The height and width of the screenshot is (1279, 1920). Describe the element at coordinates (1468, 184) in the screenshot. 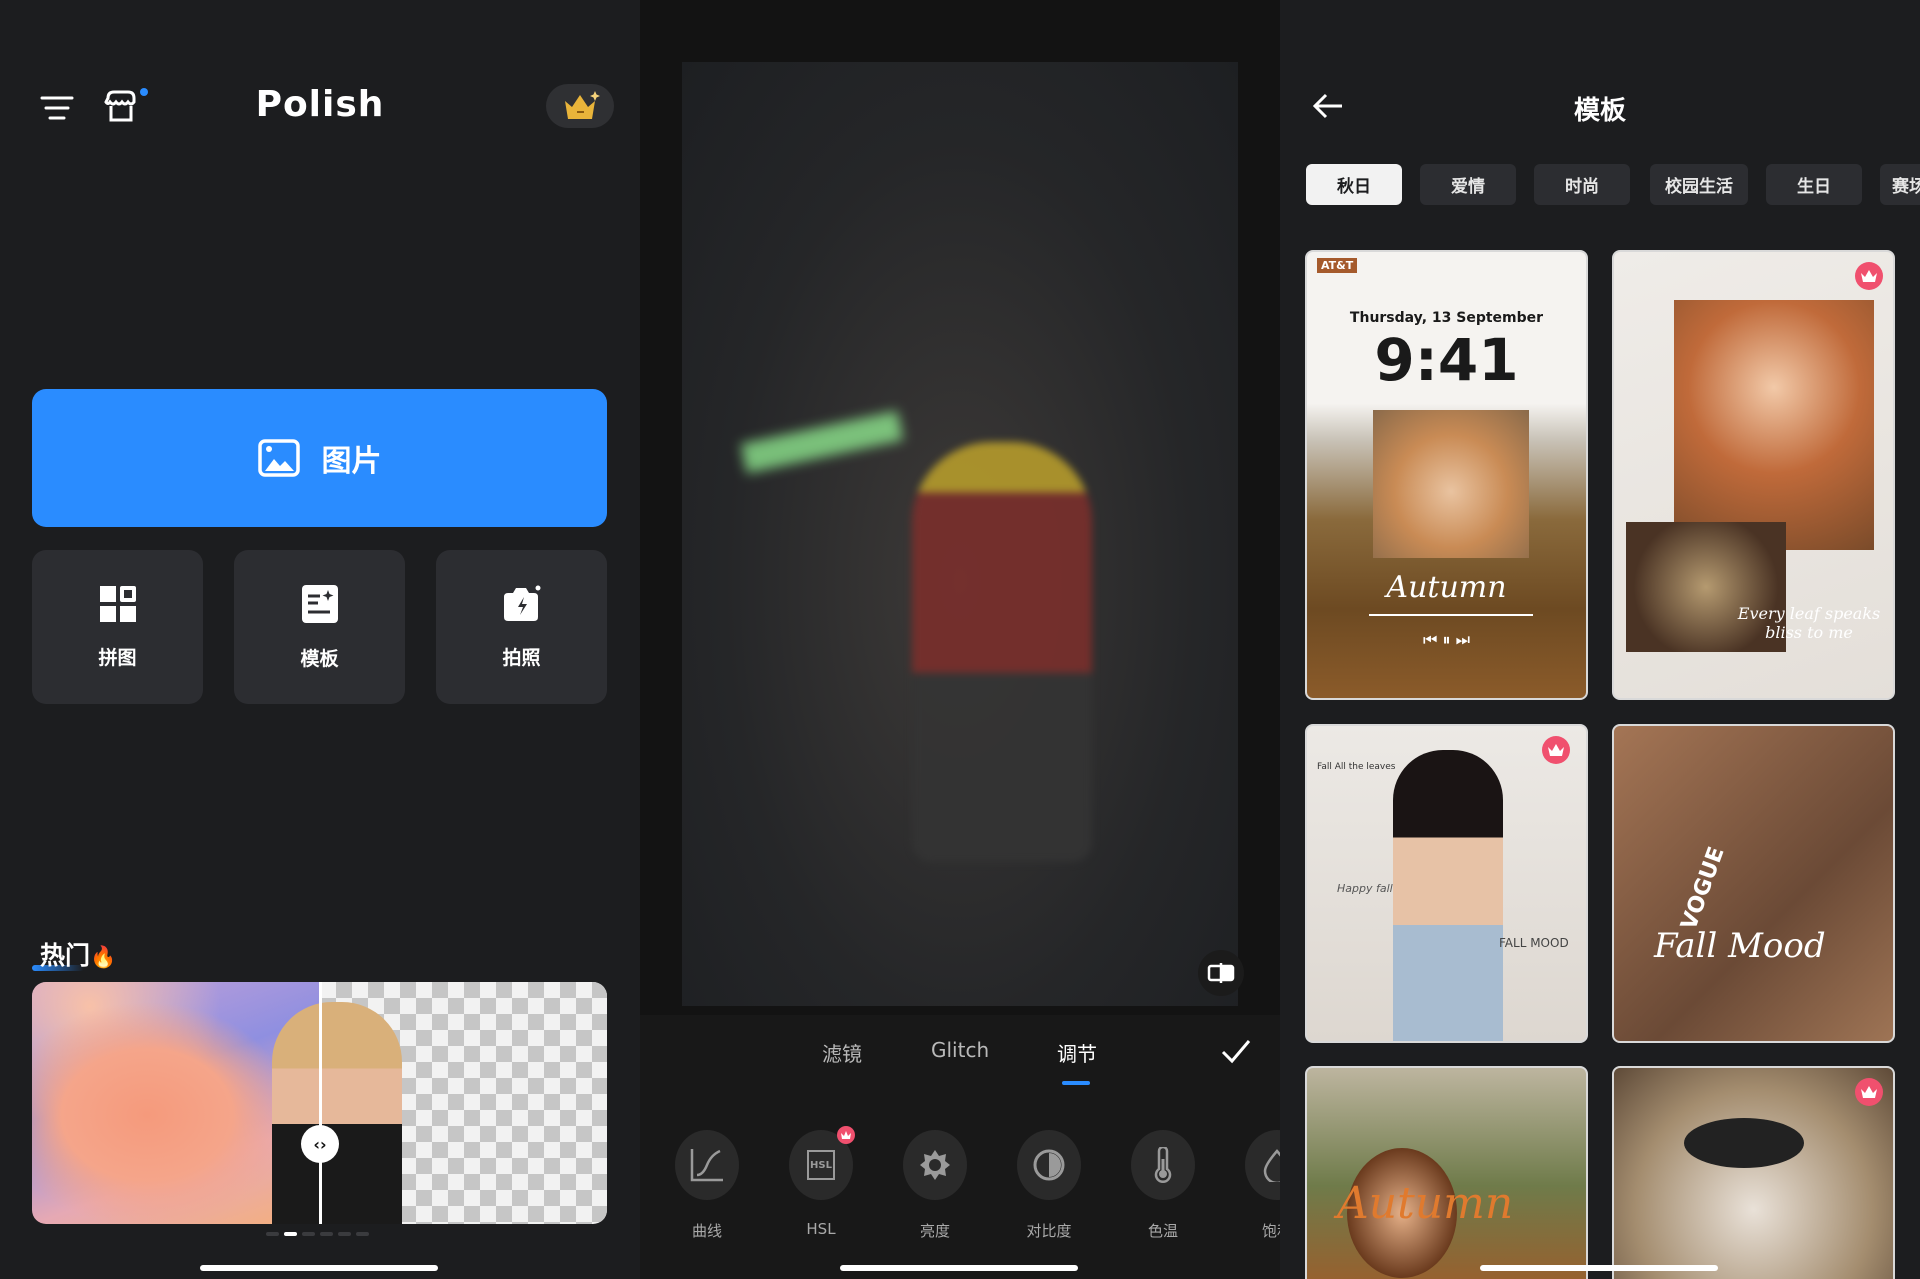

I see `category-chip-love: 爱情` at that location.